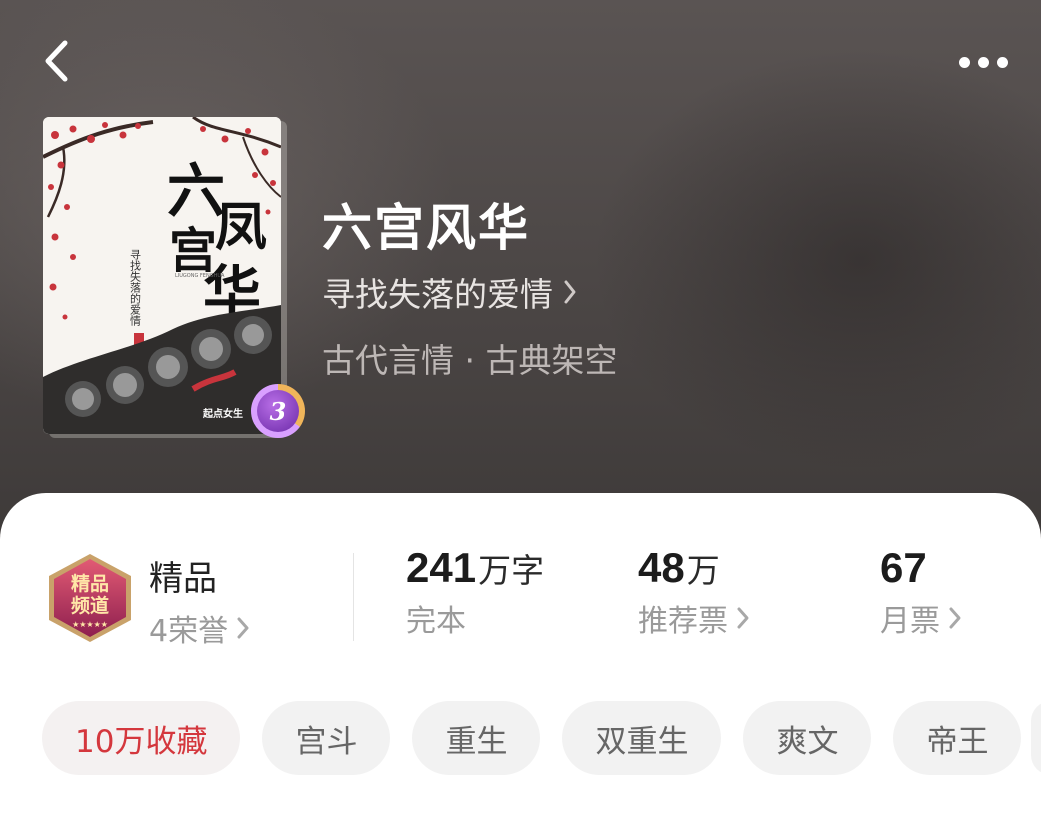 The image size is (1041, 813). Describe the element at coordinates (141, 738) in the screenshot. I see `tag-collections: 10万收藏` at that location.